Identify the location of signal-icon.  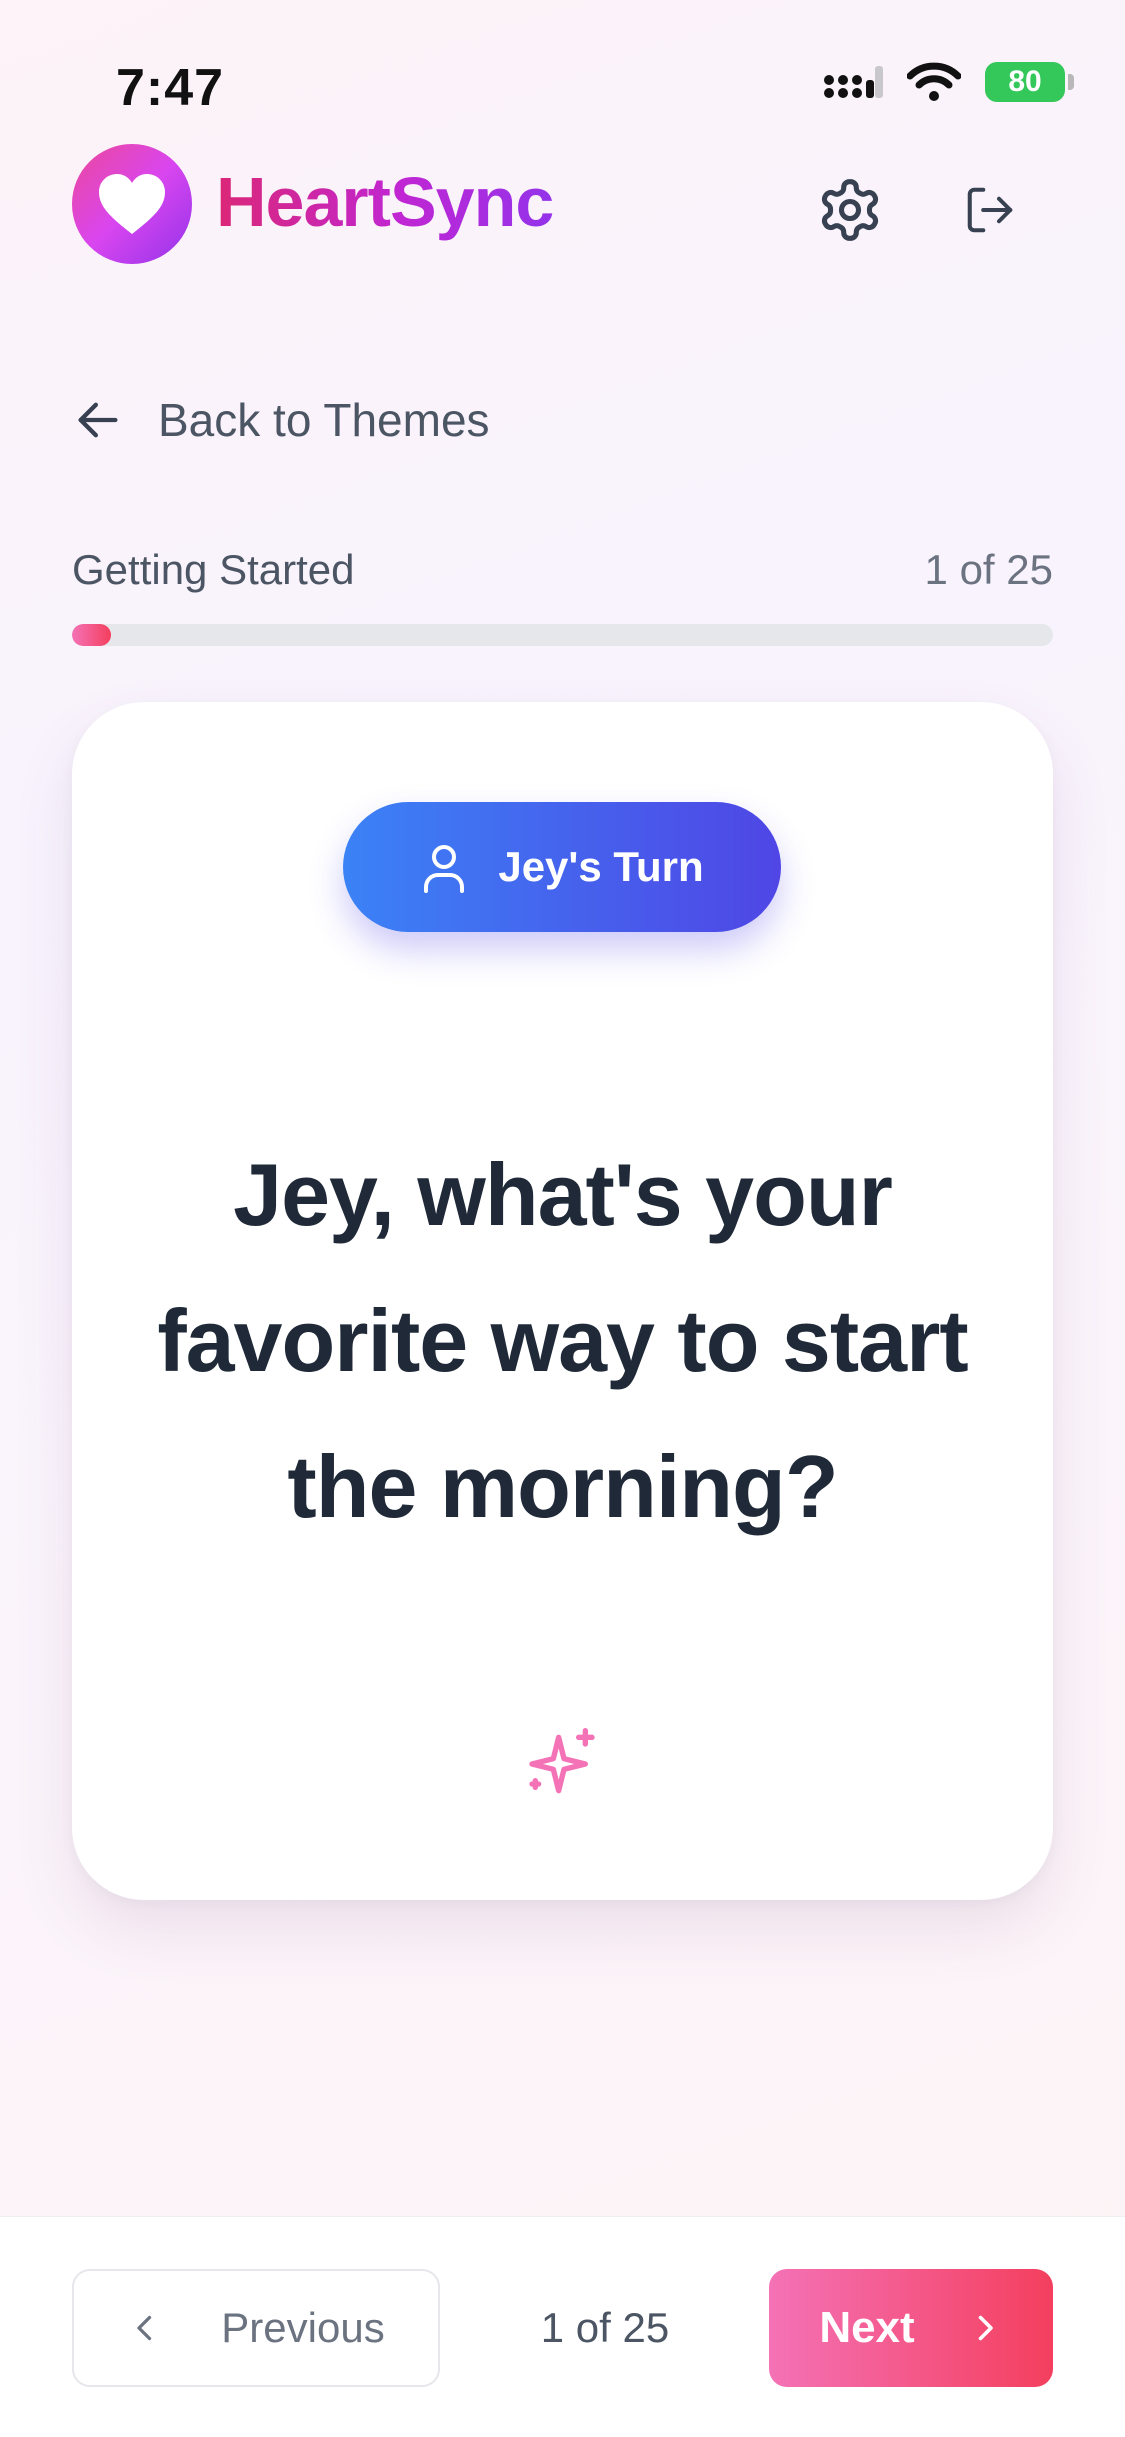
(853, 82).